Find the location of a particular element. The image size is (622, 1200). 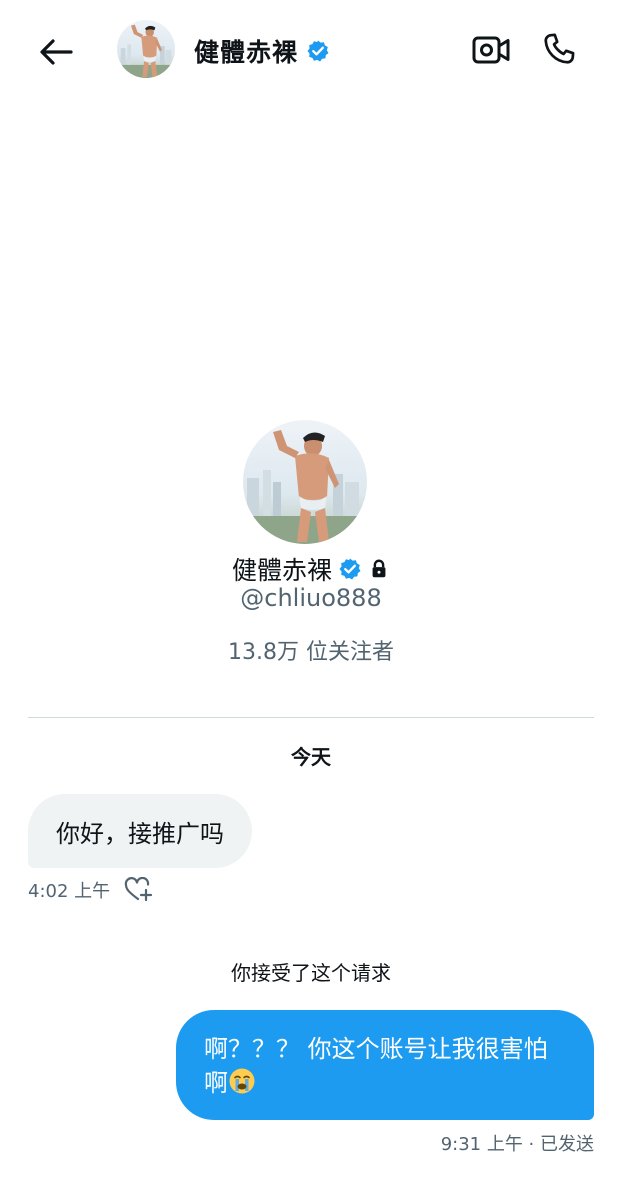

divider is located at coordinates (311, 717).